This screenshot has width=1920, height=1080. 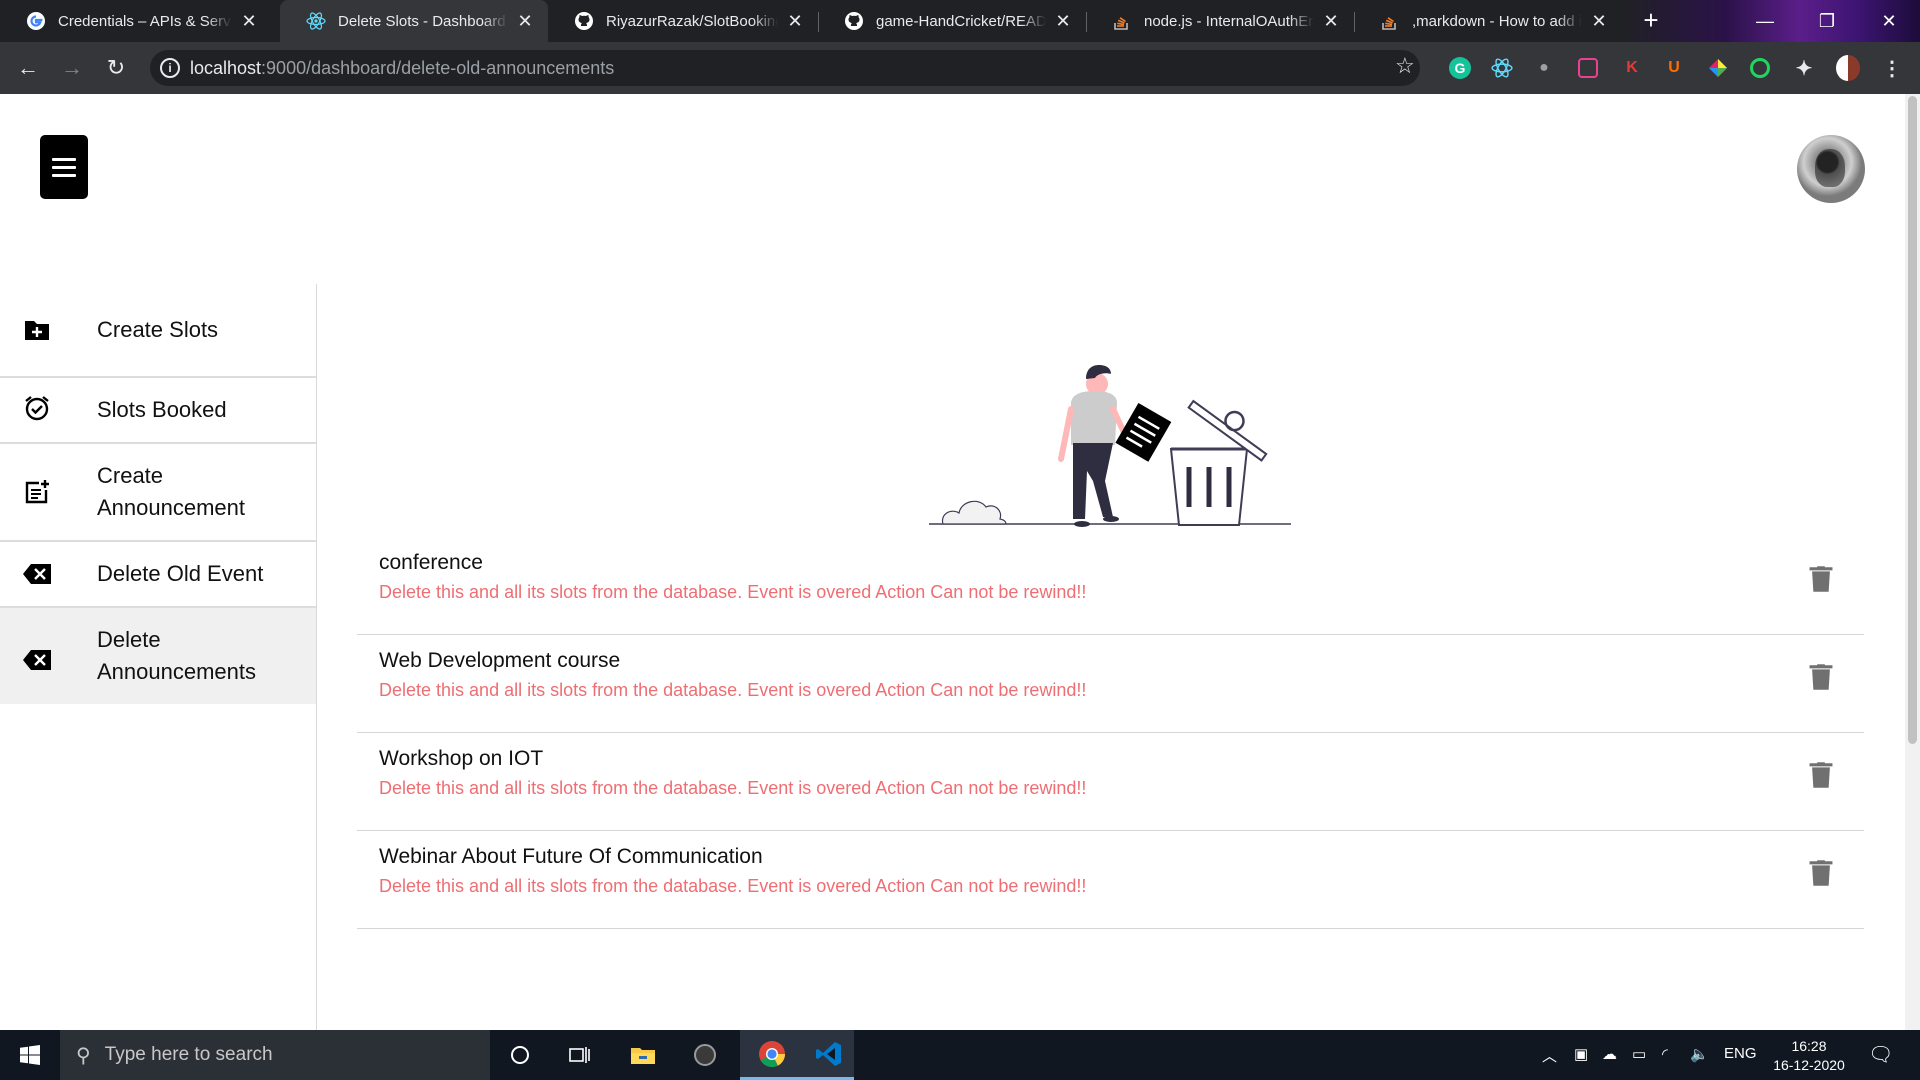 I want to click on app-icon, so click(x=705, y=1055).